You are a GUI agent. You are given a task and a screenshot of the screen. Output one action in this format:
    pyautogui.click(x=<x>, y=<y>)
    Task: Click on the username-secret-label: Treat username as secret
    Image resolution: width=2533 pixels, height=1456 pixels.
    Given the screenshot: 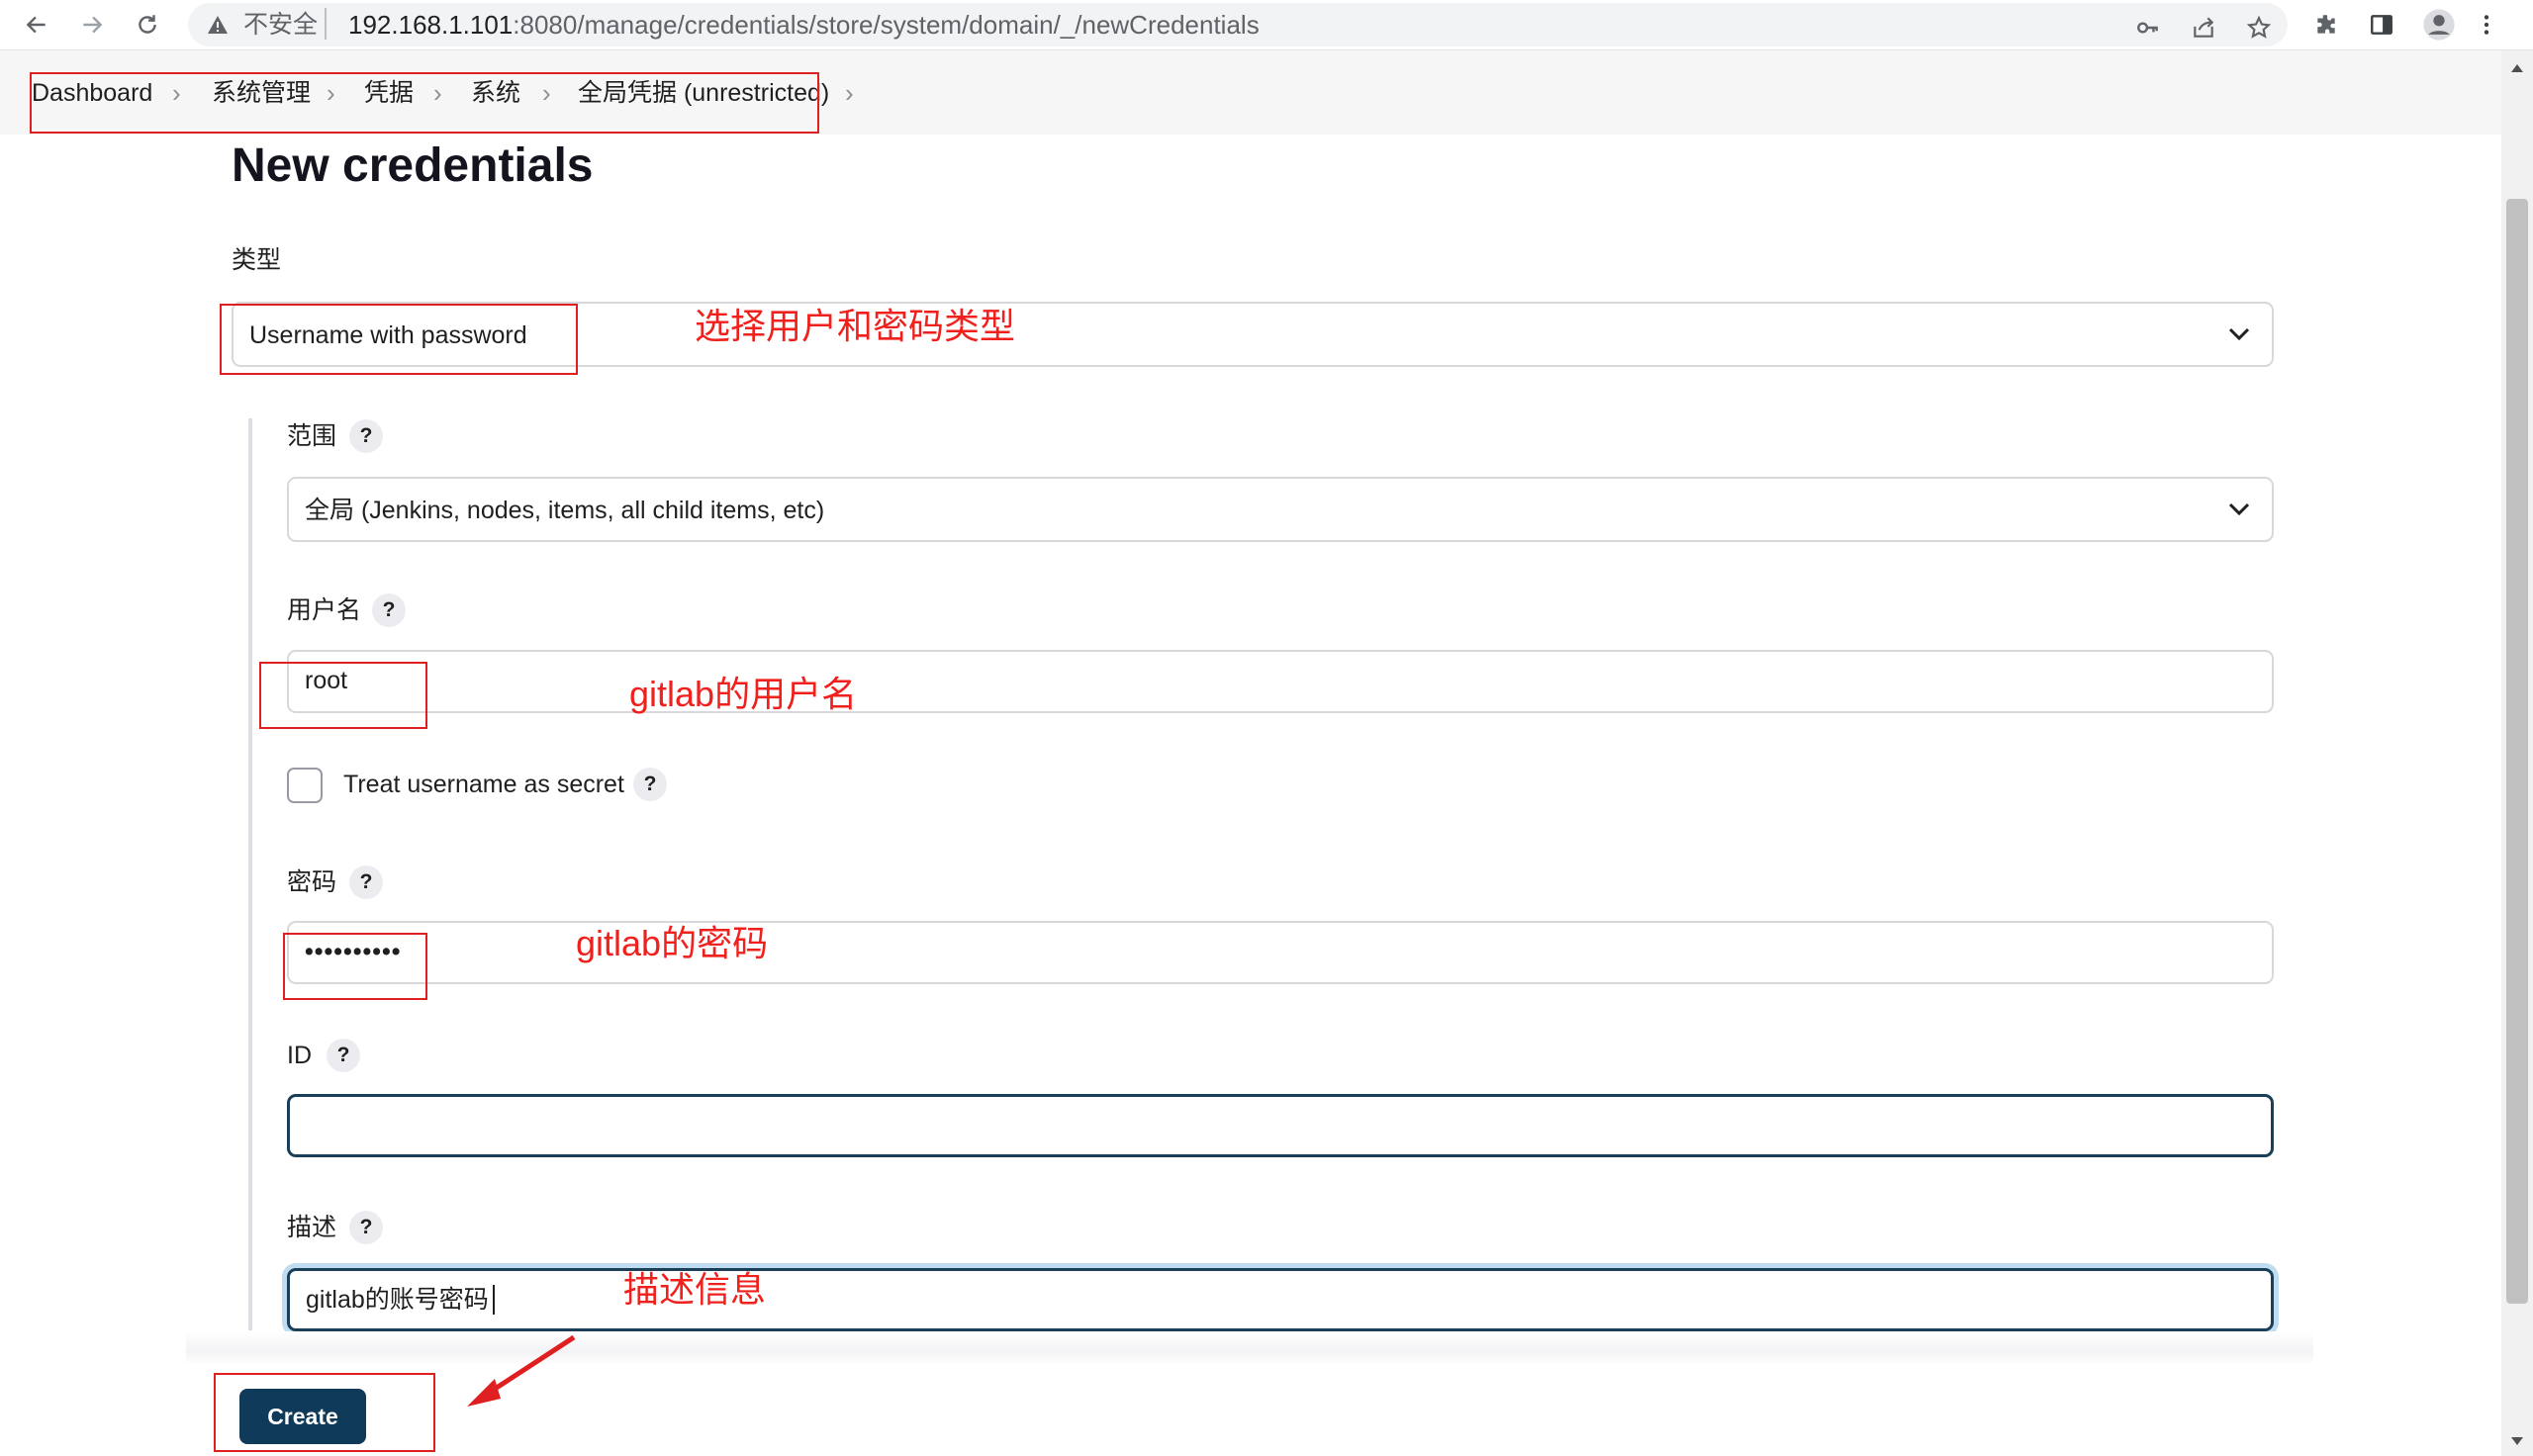 What is the action you would take?
    pyautogui.click(x=484, y=784)
    